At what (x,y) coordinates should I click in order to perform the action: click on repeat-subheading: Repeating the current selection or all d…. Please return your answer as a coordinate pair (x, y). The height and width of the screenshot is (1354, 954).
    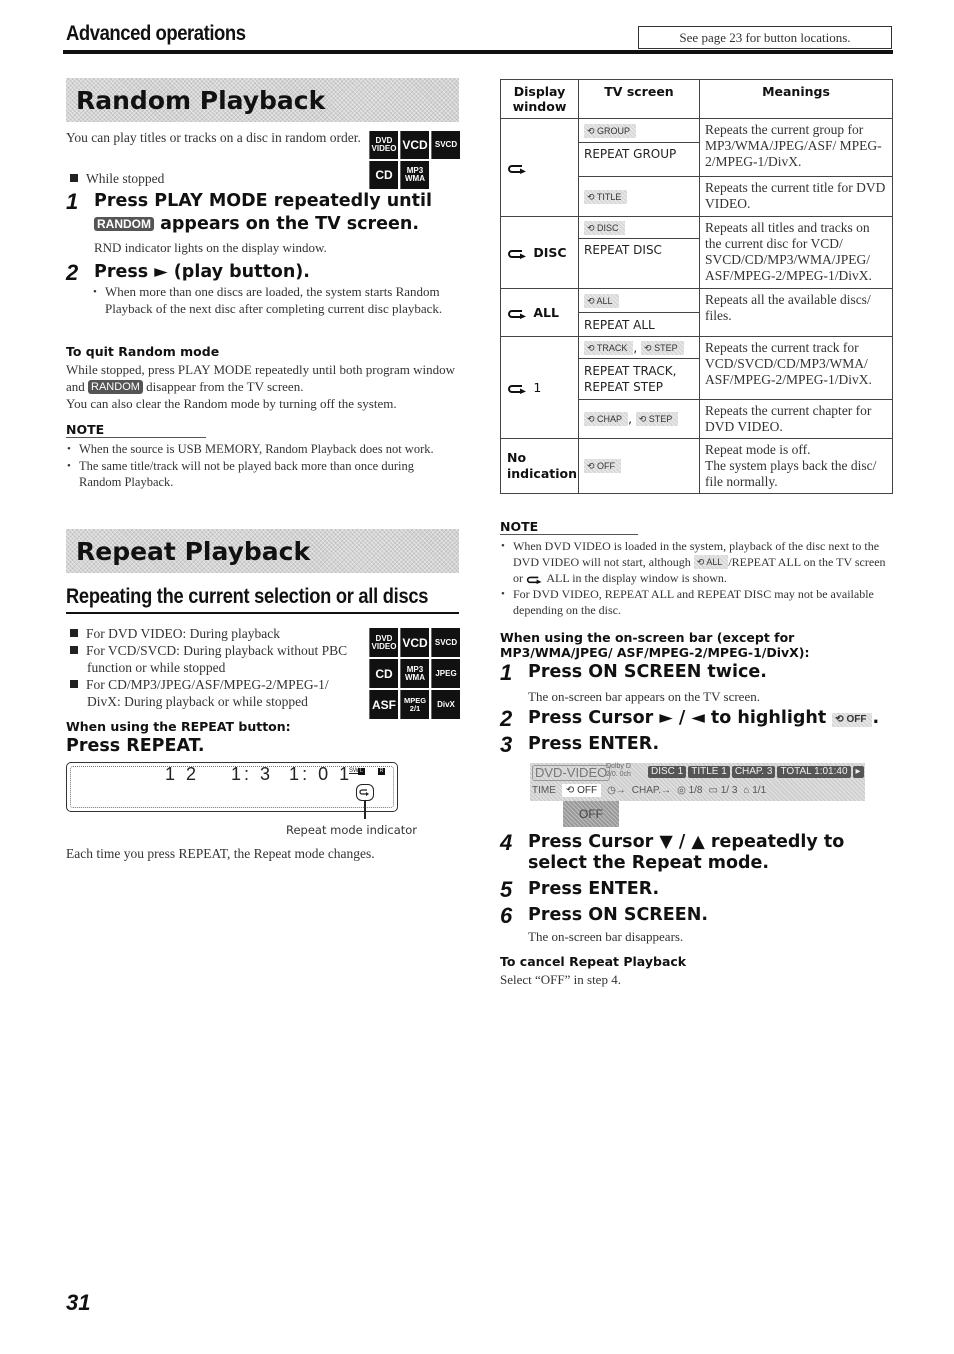
    Looking at the image, I should click on (247, 596).